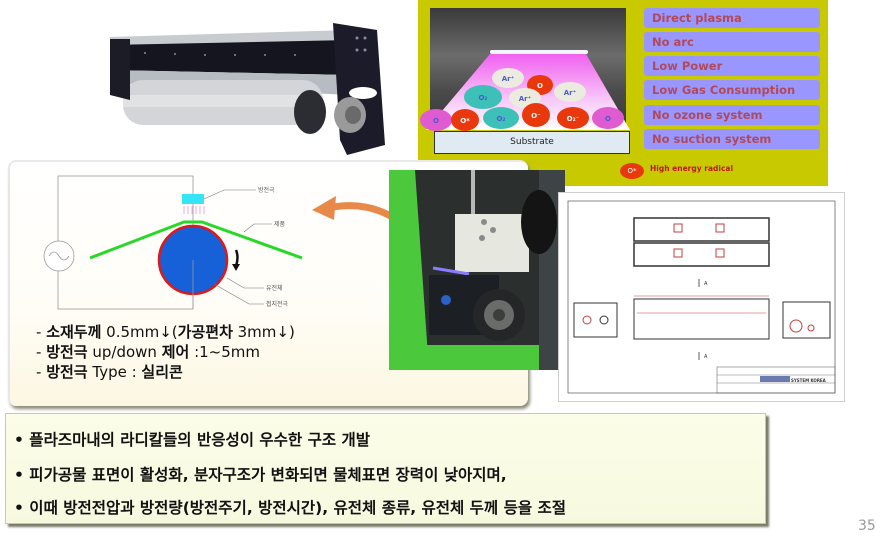  What do you see at coordinates (692, 168) in the screenshot?
I see `legend-label: High energy radical` at bounding box center [692, 168].